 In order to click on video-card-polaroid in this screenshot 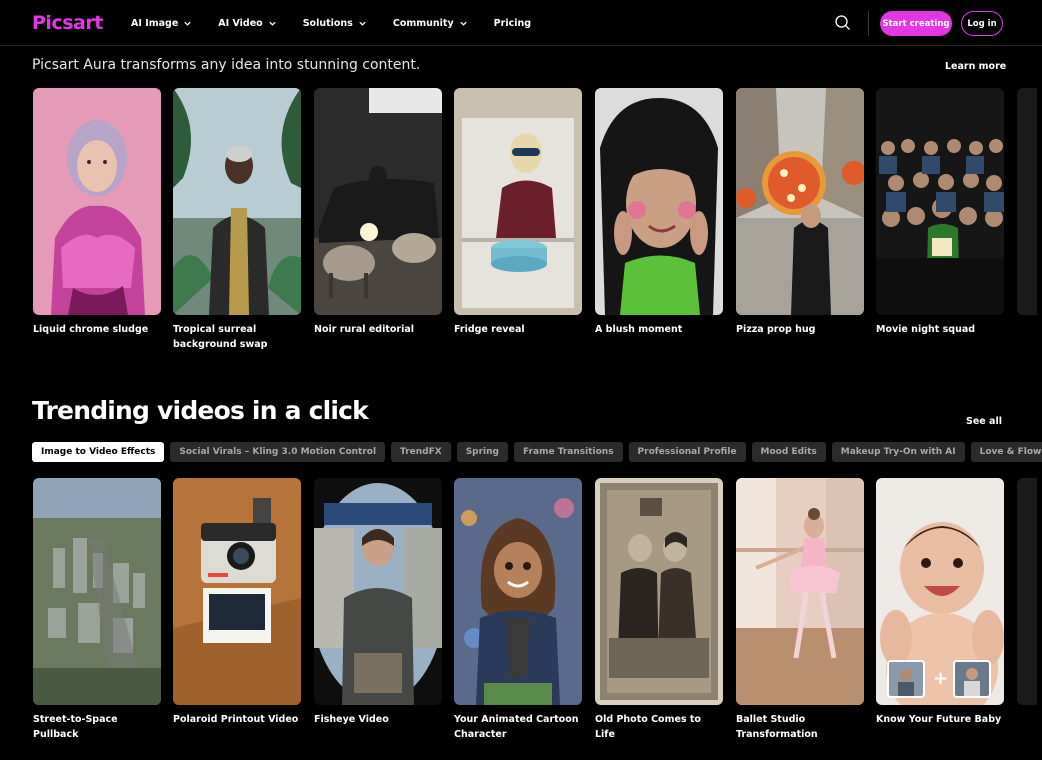, I will do `click(237, 591)`.